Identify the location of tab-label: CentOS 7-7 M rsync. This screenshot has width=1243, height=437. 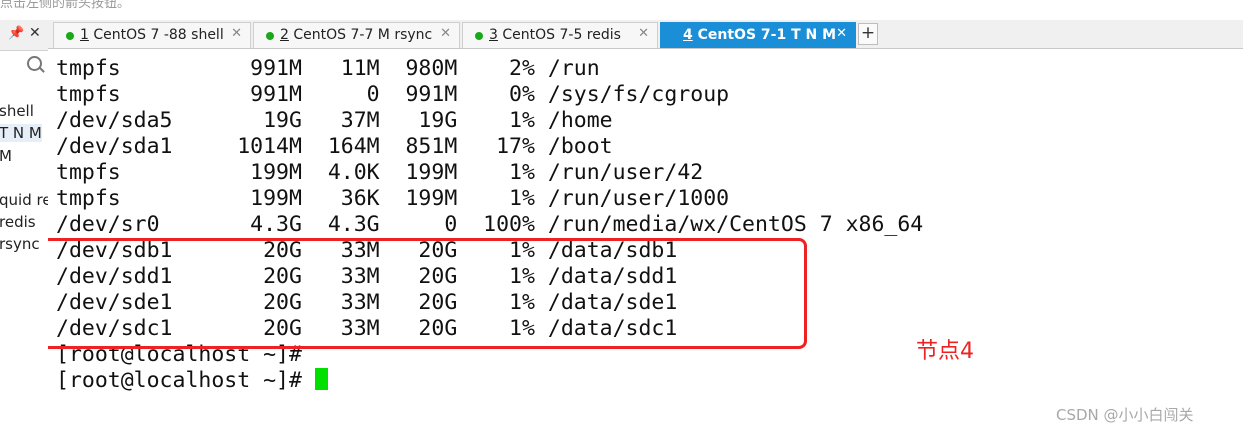
(360, 35).